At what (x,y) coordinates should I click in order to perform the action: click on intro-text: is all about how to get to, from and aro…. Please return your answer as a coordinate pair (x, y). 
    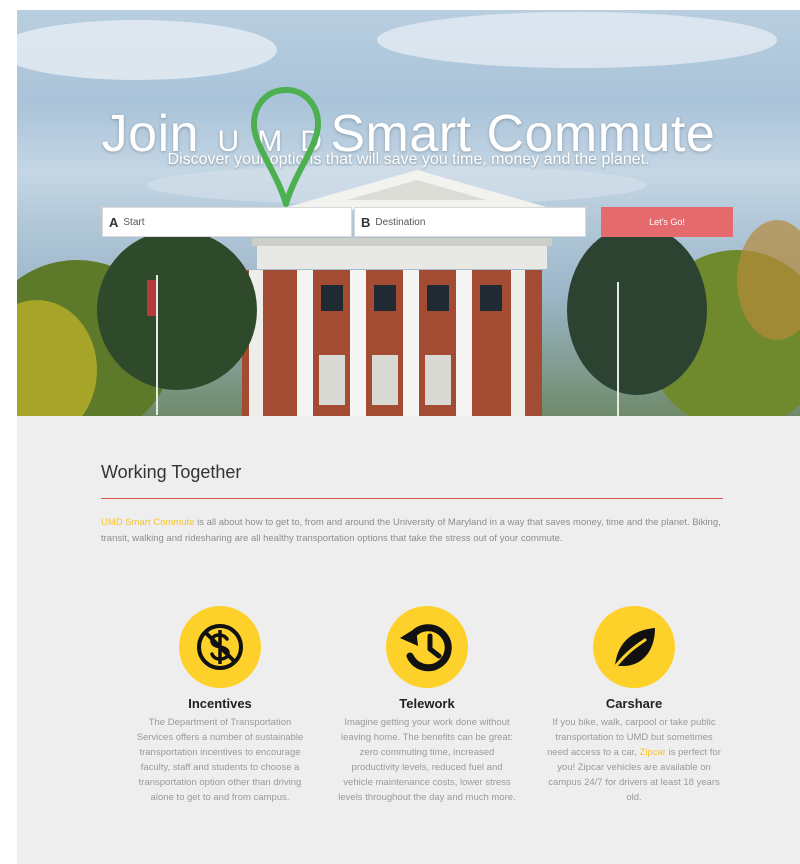
    Looking at the image, I should click on (411, 530).